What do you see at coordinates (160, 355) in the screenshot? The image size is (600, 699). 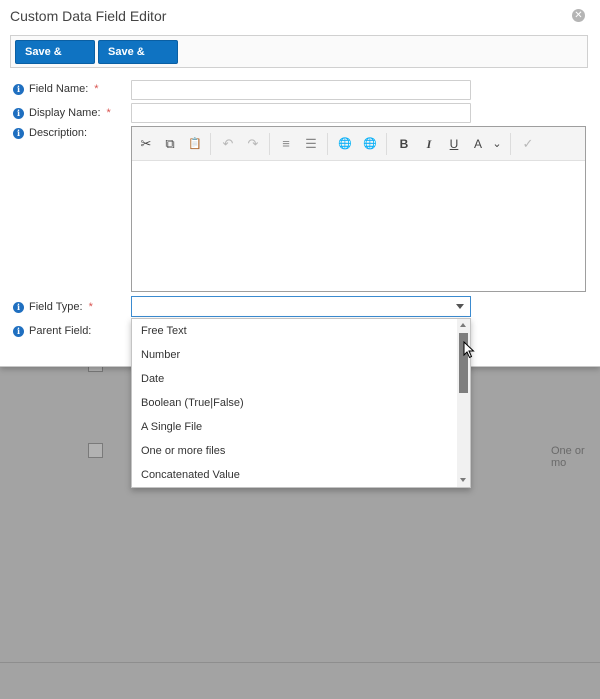 I see `dropdown-option: Number` at bounding box center [160, 355].